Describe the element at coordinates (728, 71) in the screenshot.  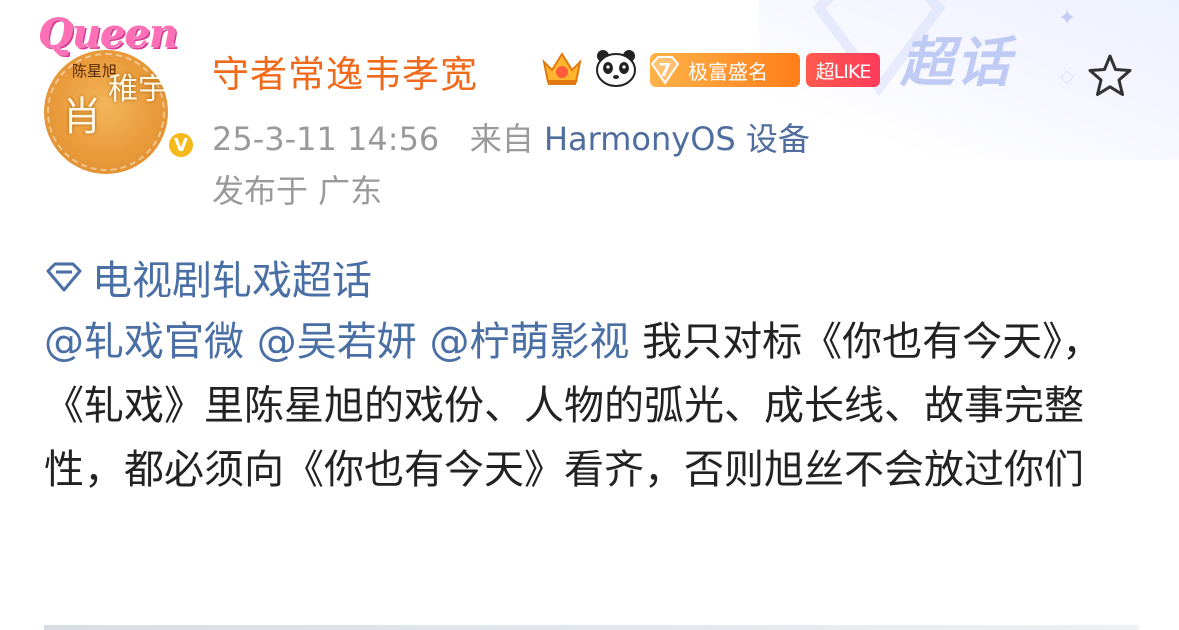
I see `level-text: 极富盛名` at that location.